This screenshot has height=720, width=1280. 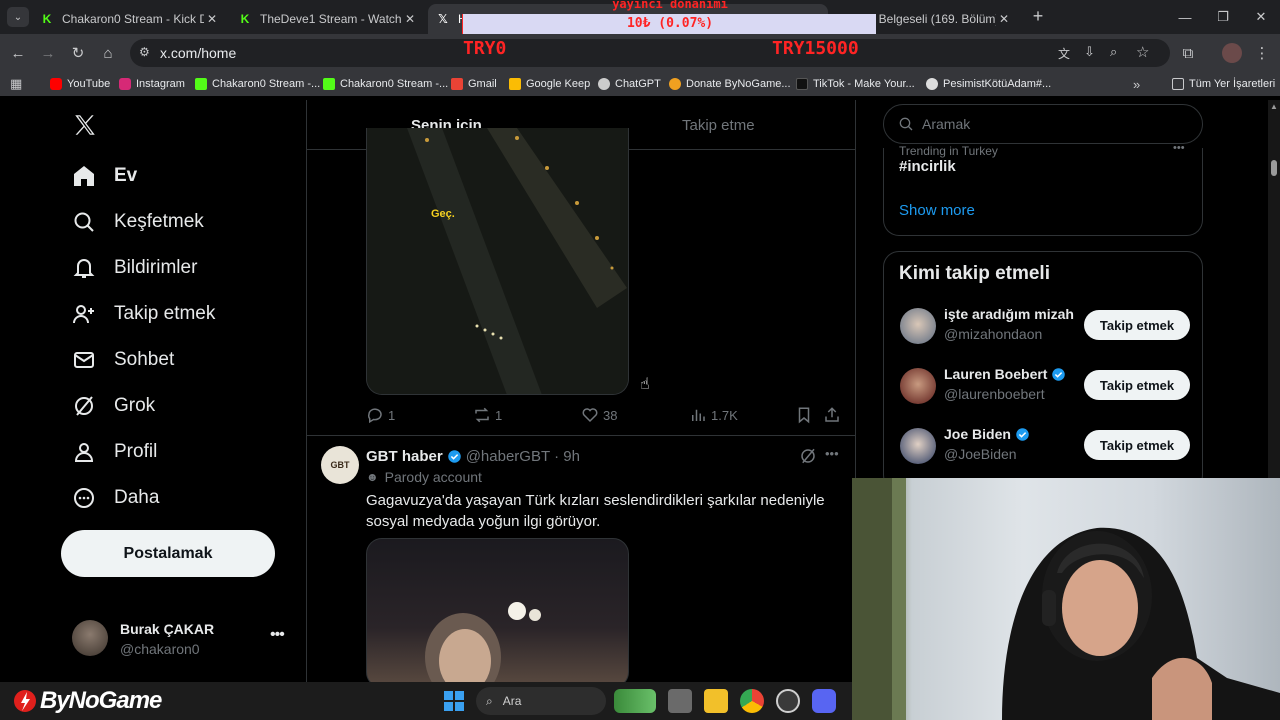 What do you see at coordinates (487, 415) in the screenshot?
I see `repost-button: 1` at bounding box center [487, 415].